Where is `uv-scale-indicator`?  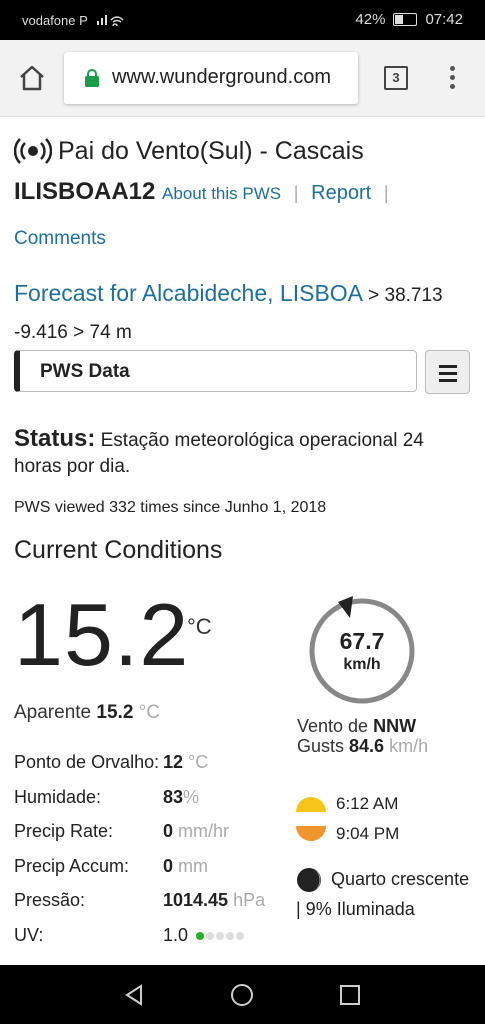
uv-scale-indicator is located at coordinates (220, 935).